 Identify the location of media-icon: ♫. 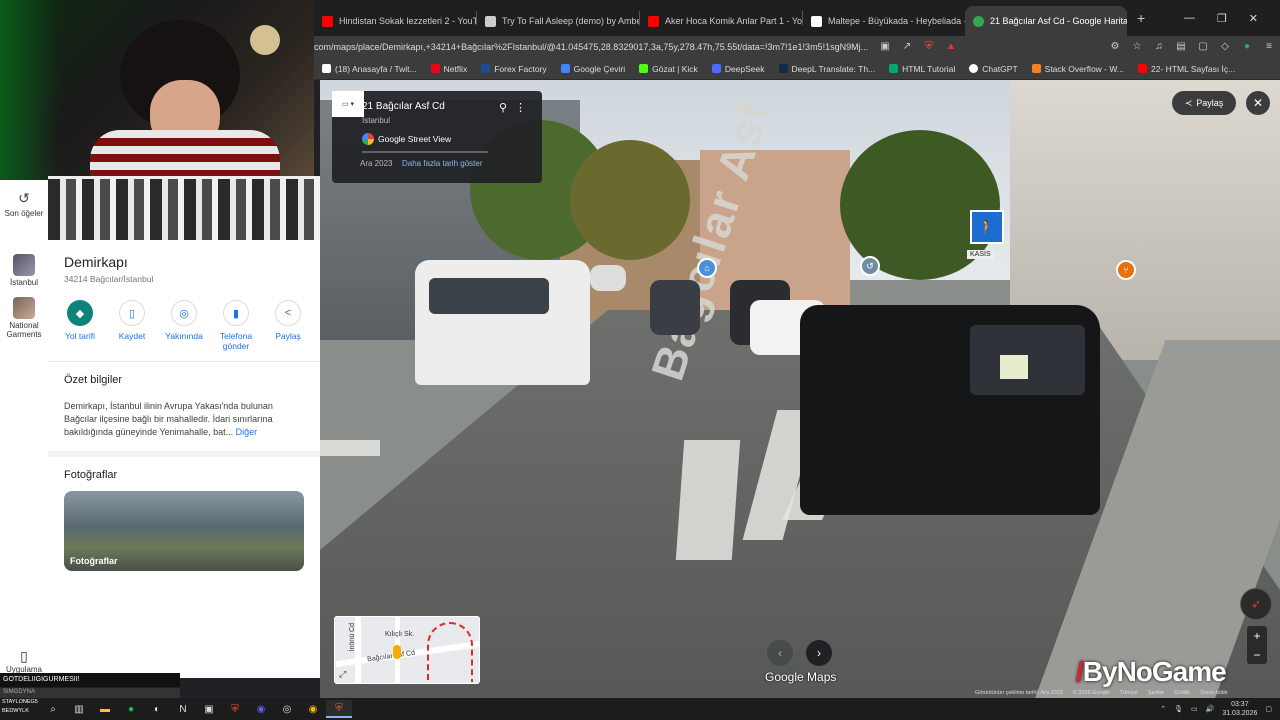
(1159, 47).